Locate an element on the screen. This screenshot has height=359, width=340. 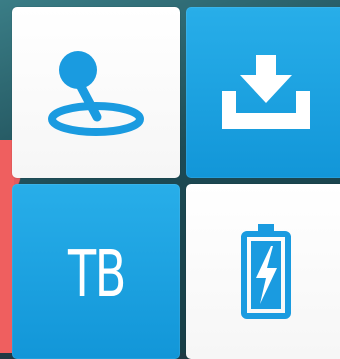
tb-label: TB is located at coordinates (96, 274).